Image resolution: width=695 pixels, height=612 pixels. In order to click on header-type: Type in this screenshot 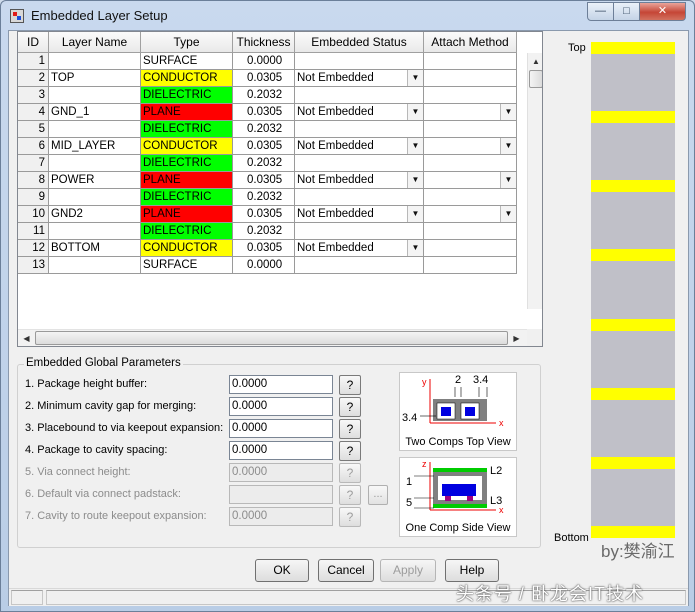, I will do `click(187, 42)`.